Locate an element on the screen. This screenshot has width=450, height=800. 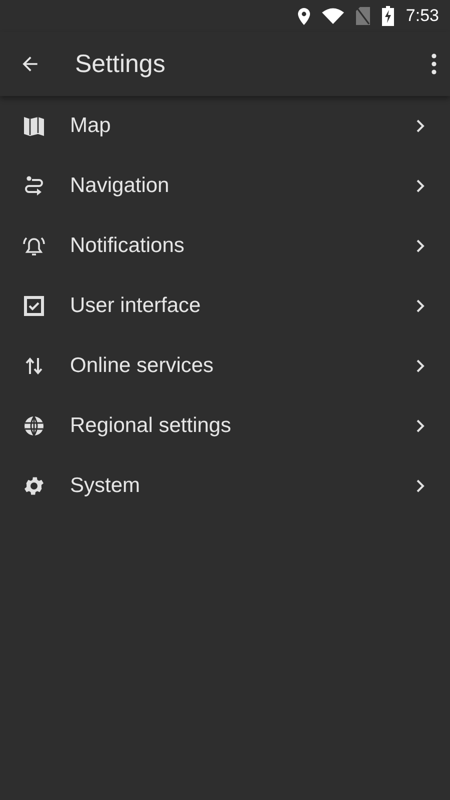
item-label: System is located at coordinates (106, 486).